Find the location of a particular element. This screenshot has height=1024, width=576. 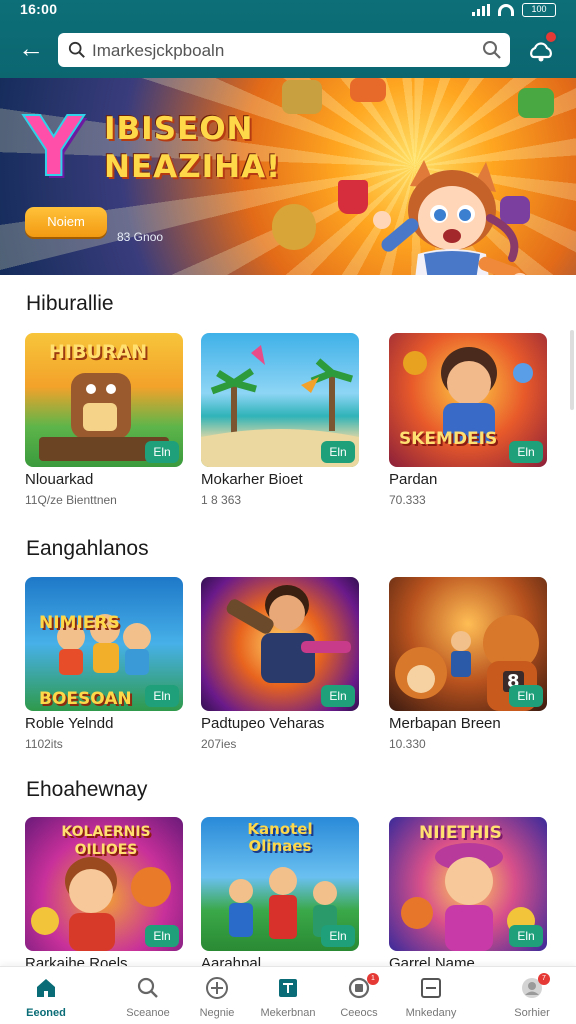

battery-icon: 100 is located at coordinates (539, 10).